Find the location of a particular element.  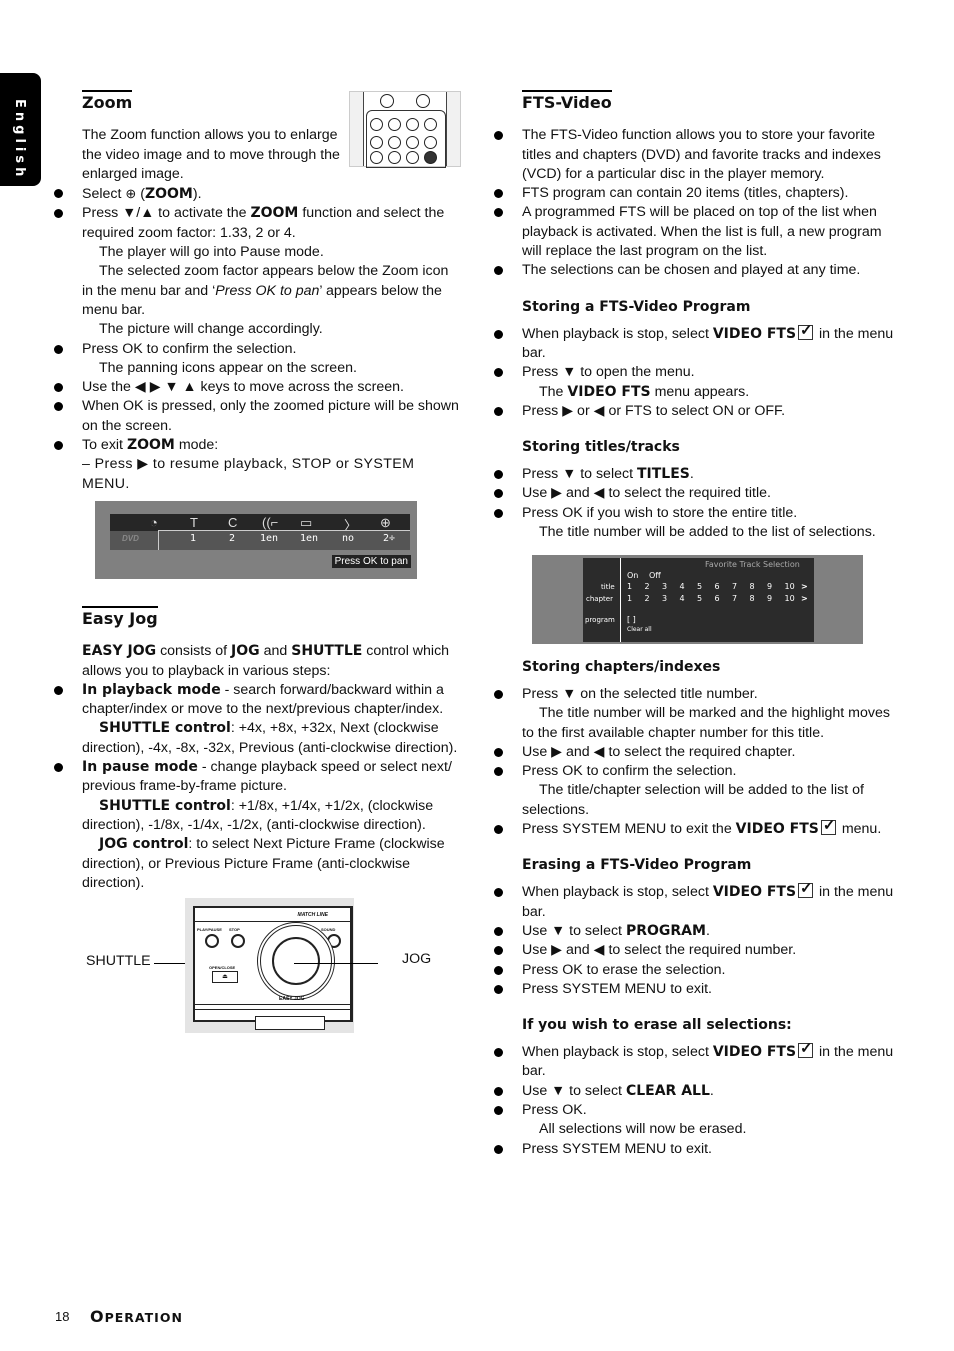

program-row-label: program is located at coordinates (600, 620).